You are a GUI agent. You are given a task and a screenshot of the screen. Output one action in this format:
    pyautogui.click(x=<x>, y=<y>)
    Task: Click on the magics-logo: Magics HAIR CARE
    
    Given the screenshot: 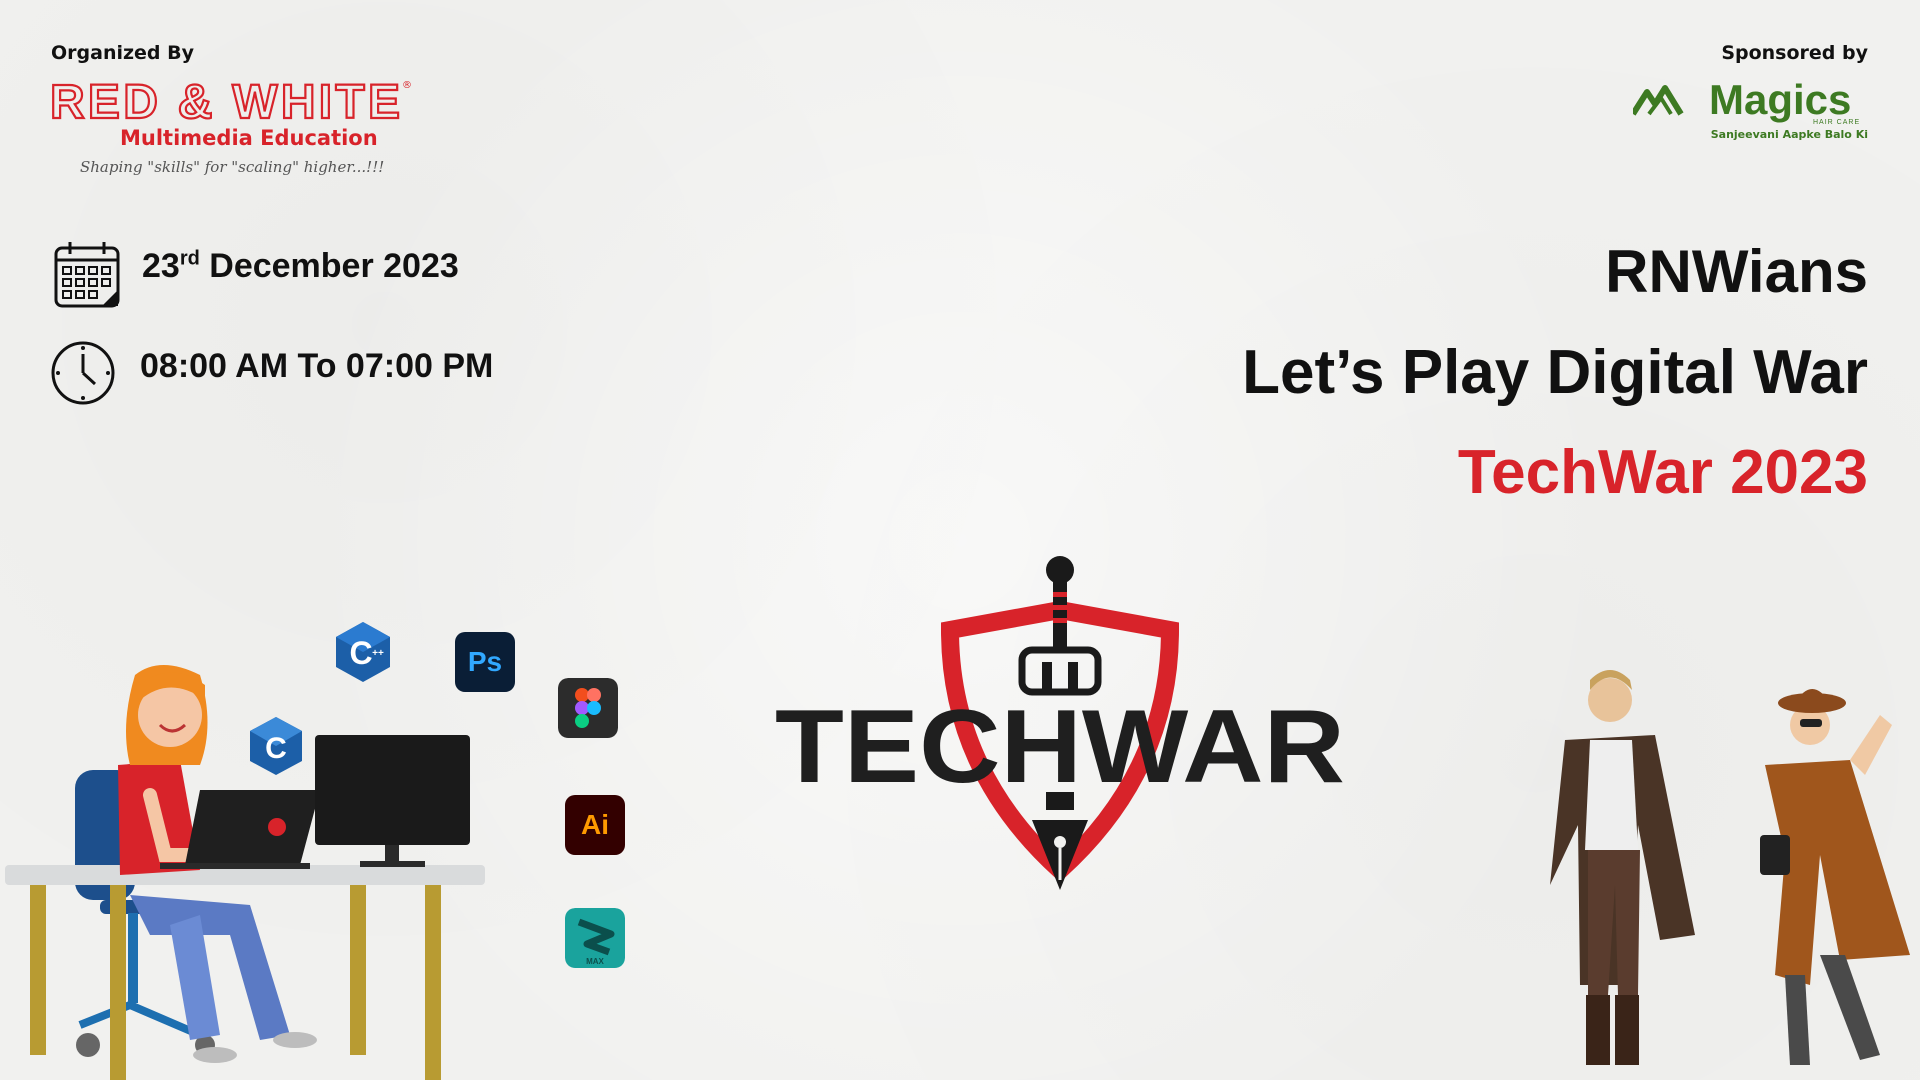 What is the action you would take?
    pyautogui.click(x=1746, y=101)
    